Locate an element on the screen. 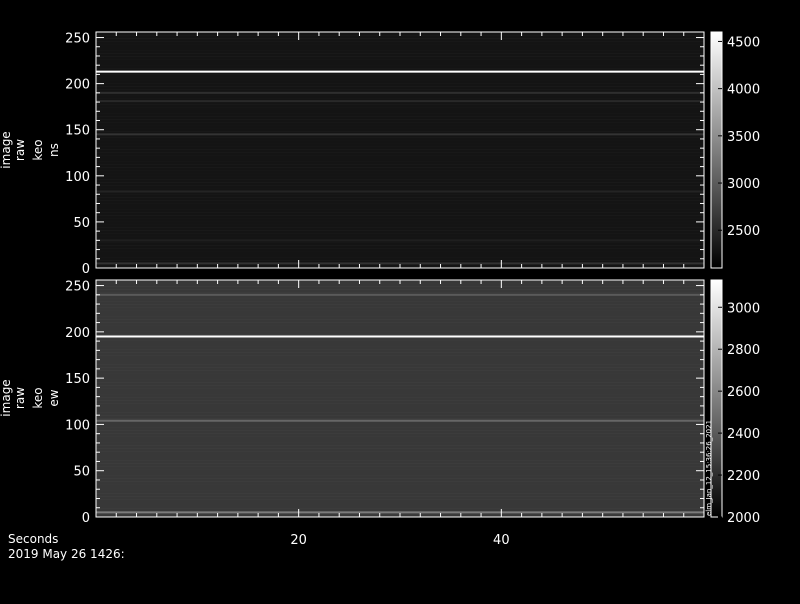  colorbar-tick-label: 2000 is located at coordinates (743, 518).